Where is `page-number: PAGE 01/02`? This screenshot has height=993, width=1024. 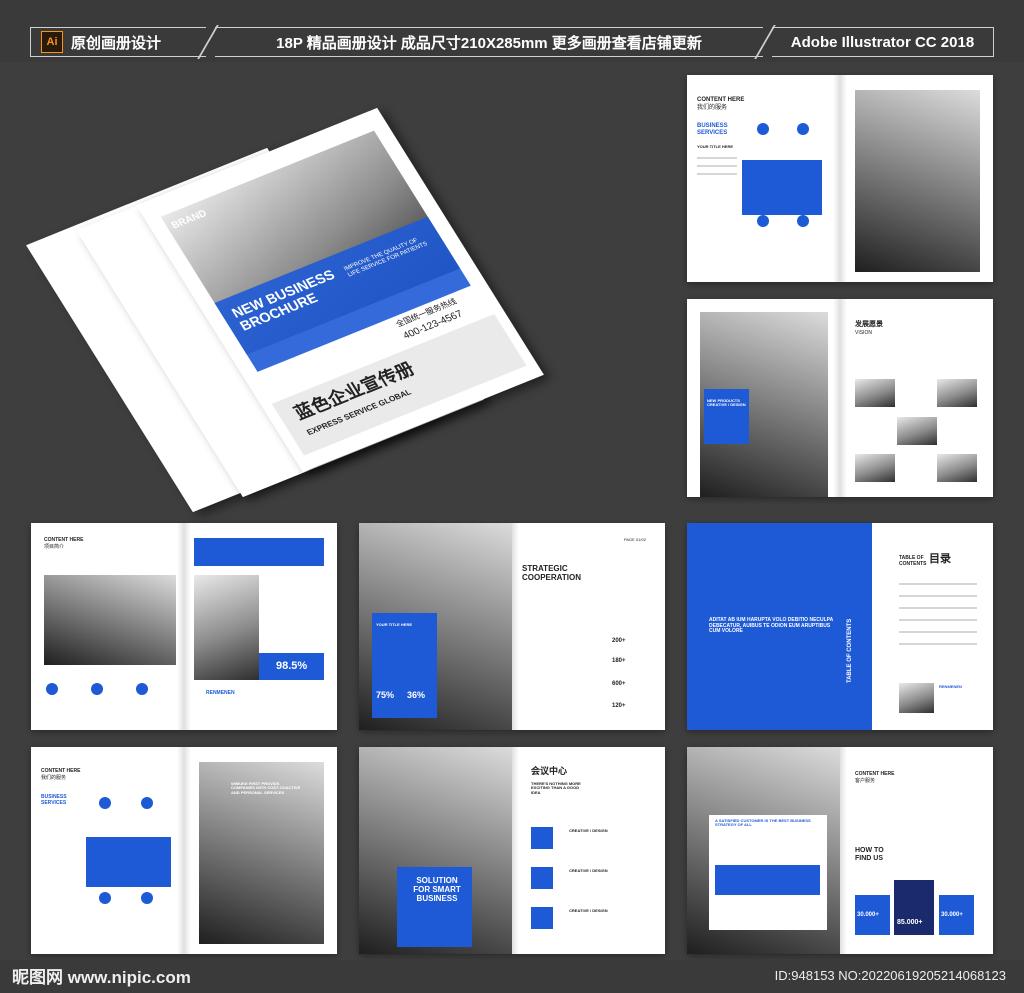 page-number: PAGE 01/02 is located at coordinates (635, 539).